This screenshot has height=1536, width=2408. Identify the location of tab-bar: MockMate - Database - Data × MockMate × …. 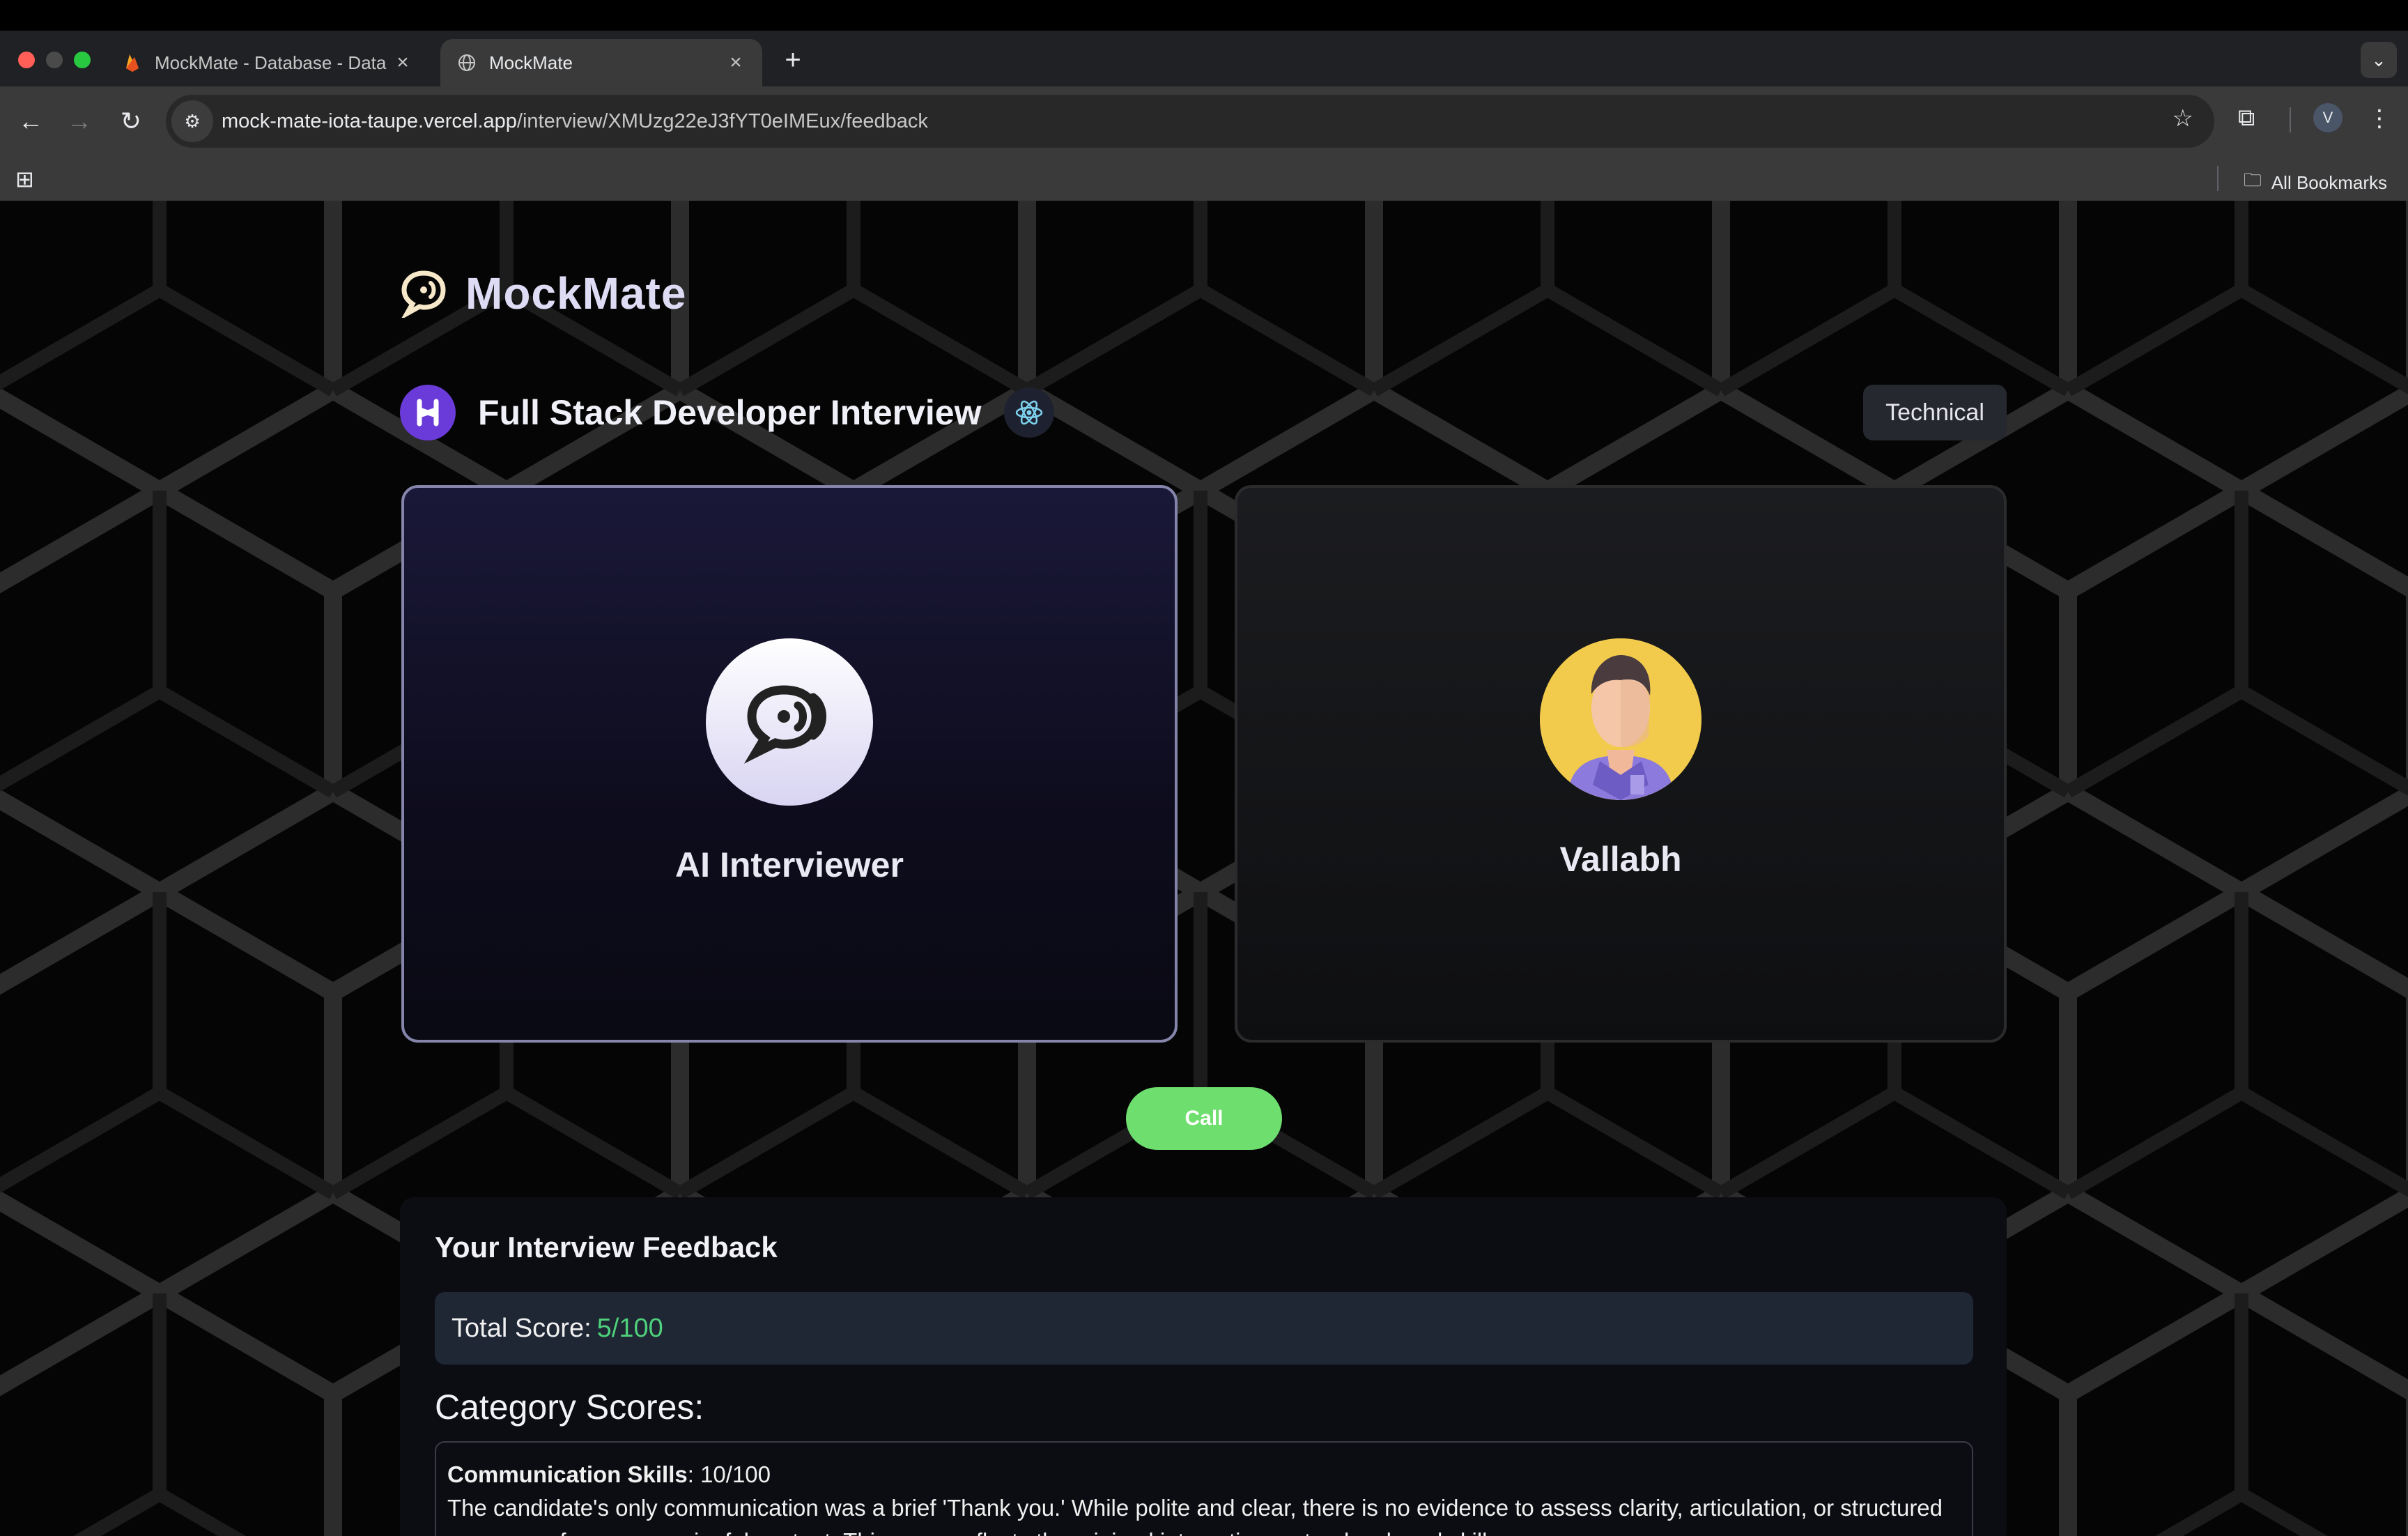
(1204, 58).